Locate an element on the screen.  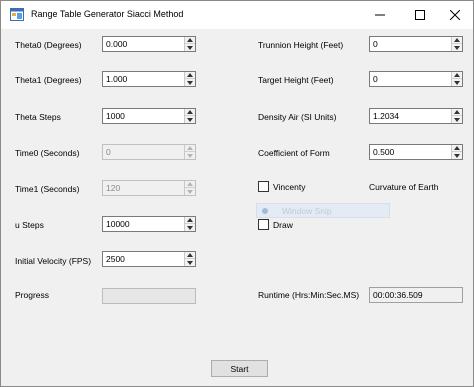
trunnion-height-value: 0 is located at coordinates (375, 44).